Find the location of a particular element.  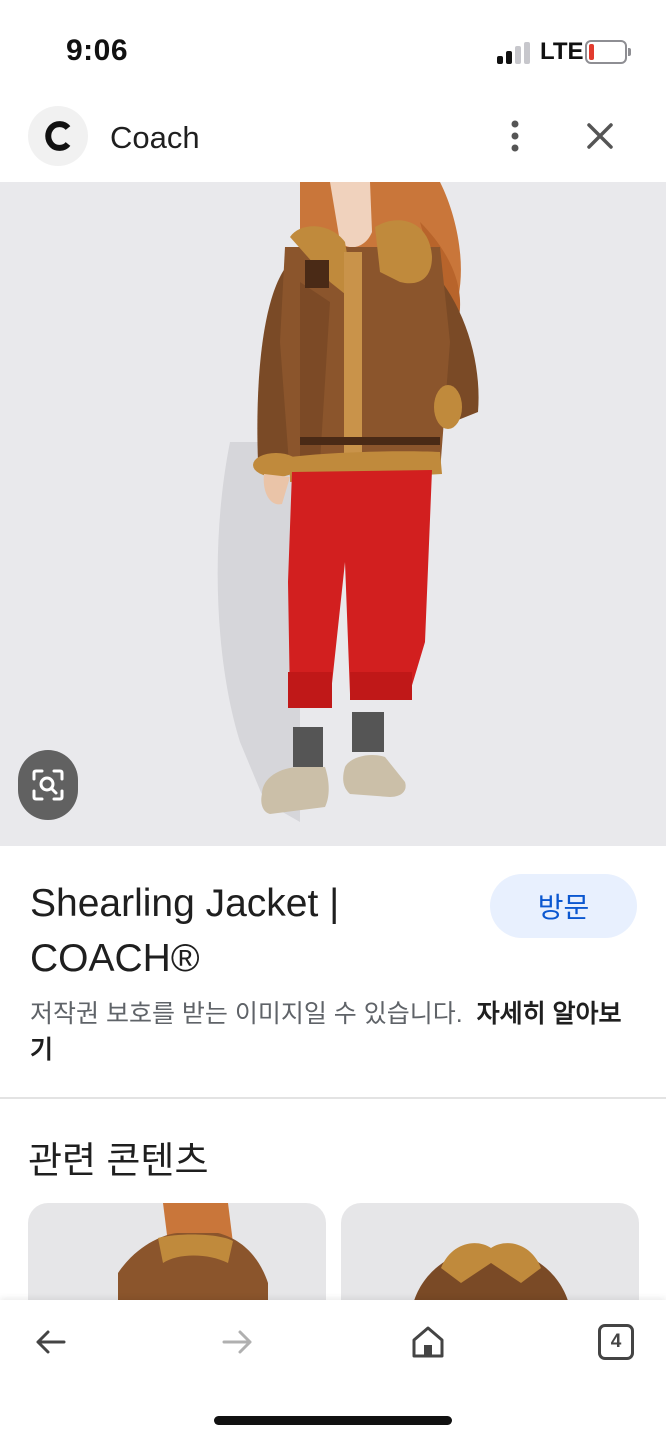

signal-icon is located at coordinates (515, 53).